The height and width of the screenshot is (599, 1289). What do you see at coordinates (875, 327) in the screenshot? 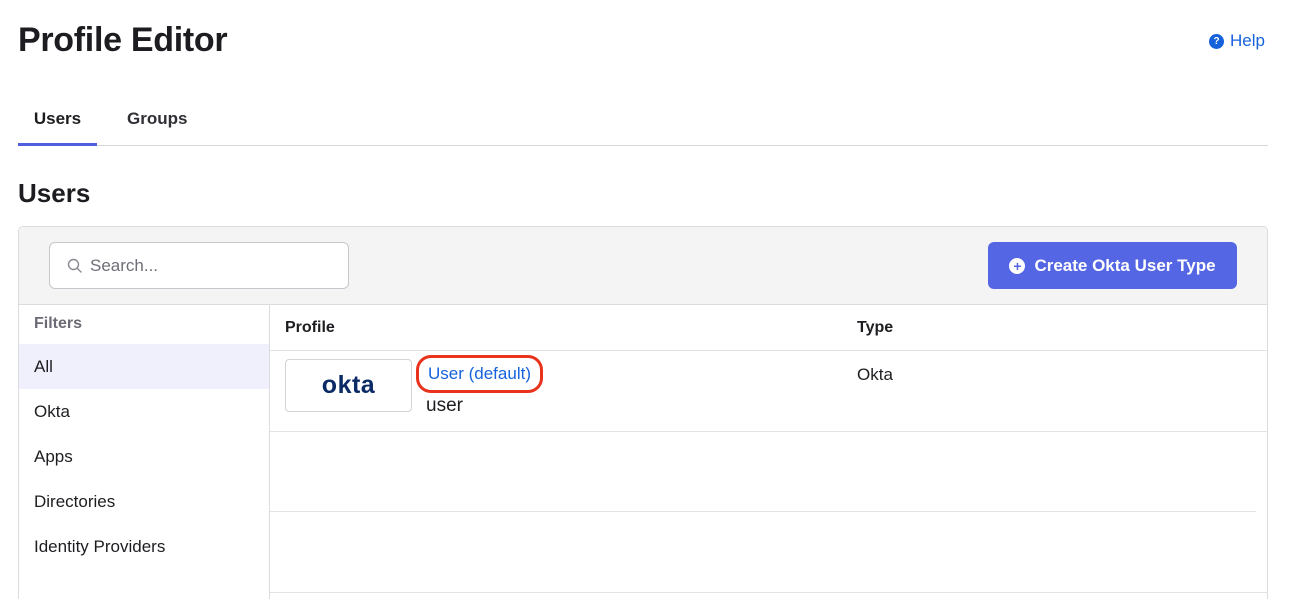
I see `column-header-type: Type` at bounding box center [875, 327].